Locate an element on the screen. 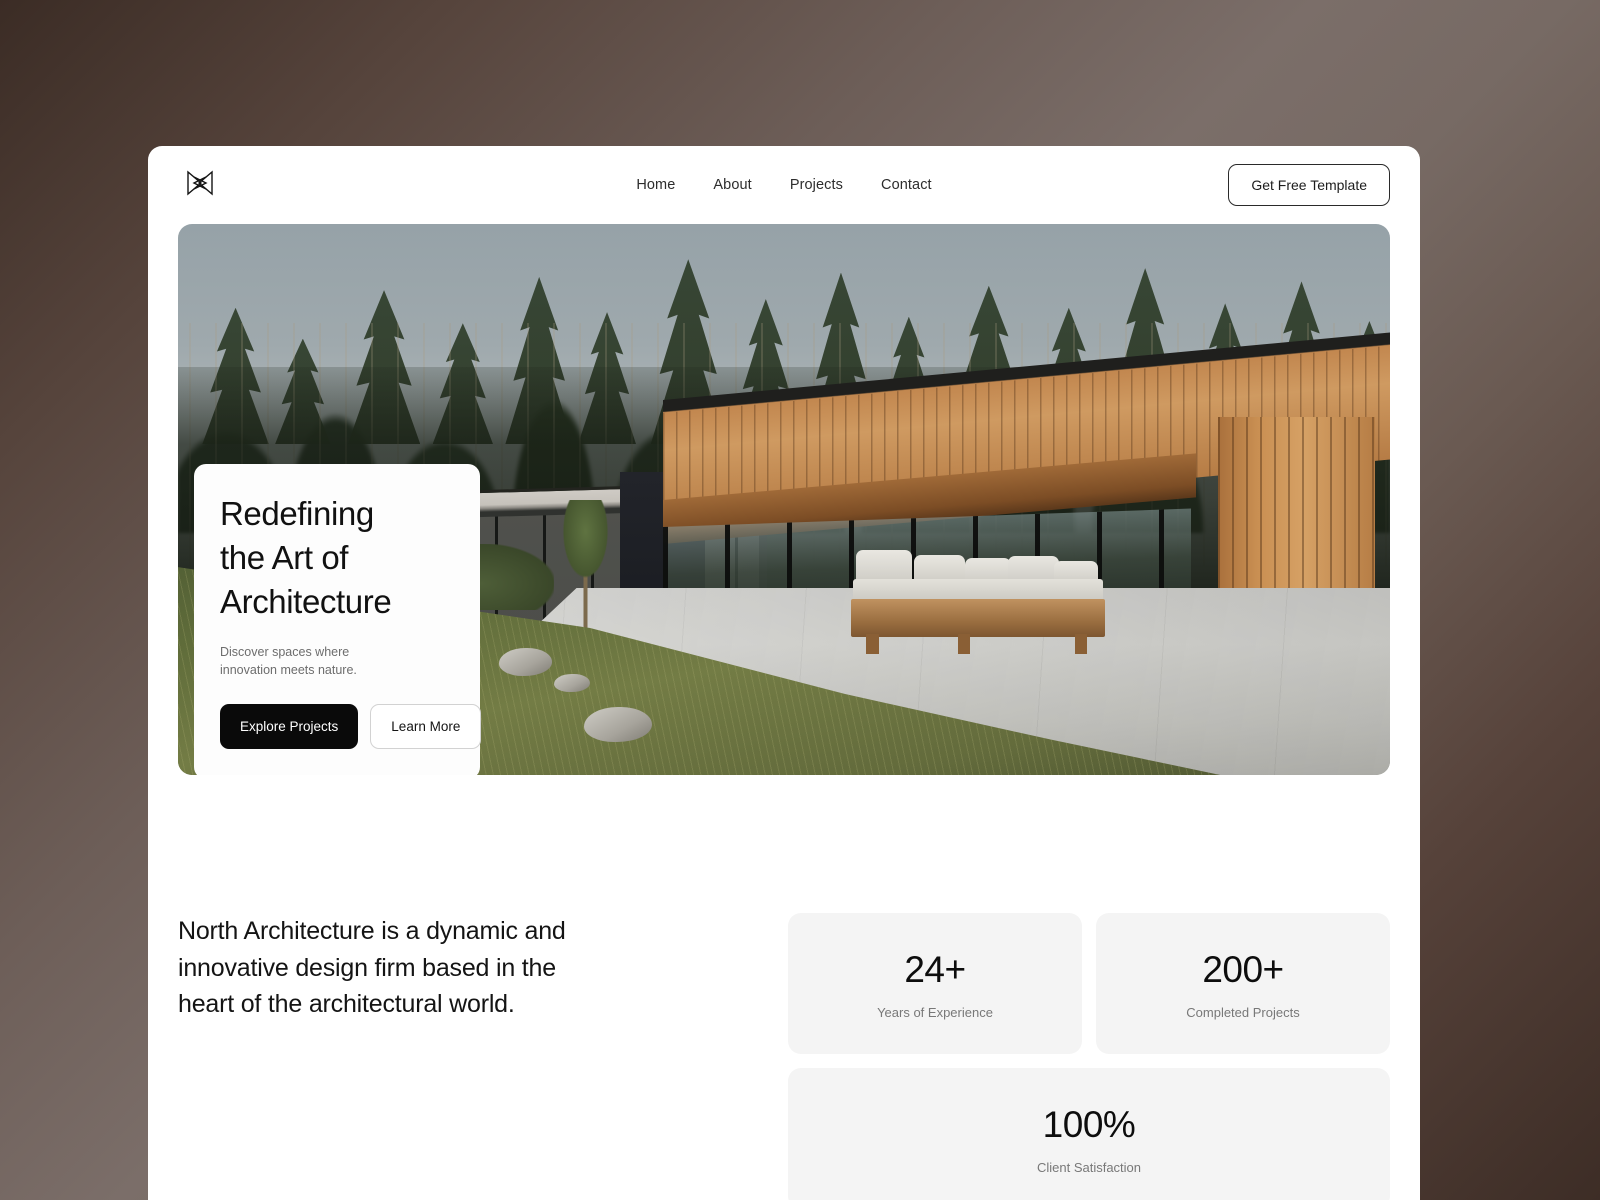 The width and height of the screenshot is (1600, 1200). explore-projects-button: Explore Projects is located at coordinates (289, 727).